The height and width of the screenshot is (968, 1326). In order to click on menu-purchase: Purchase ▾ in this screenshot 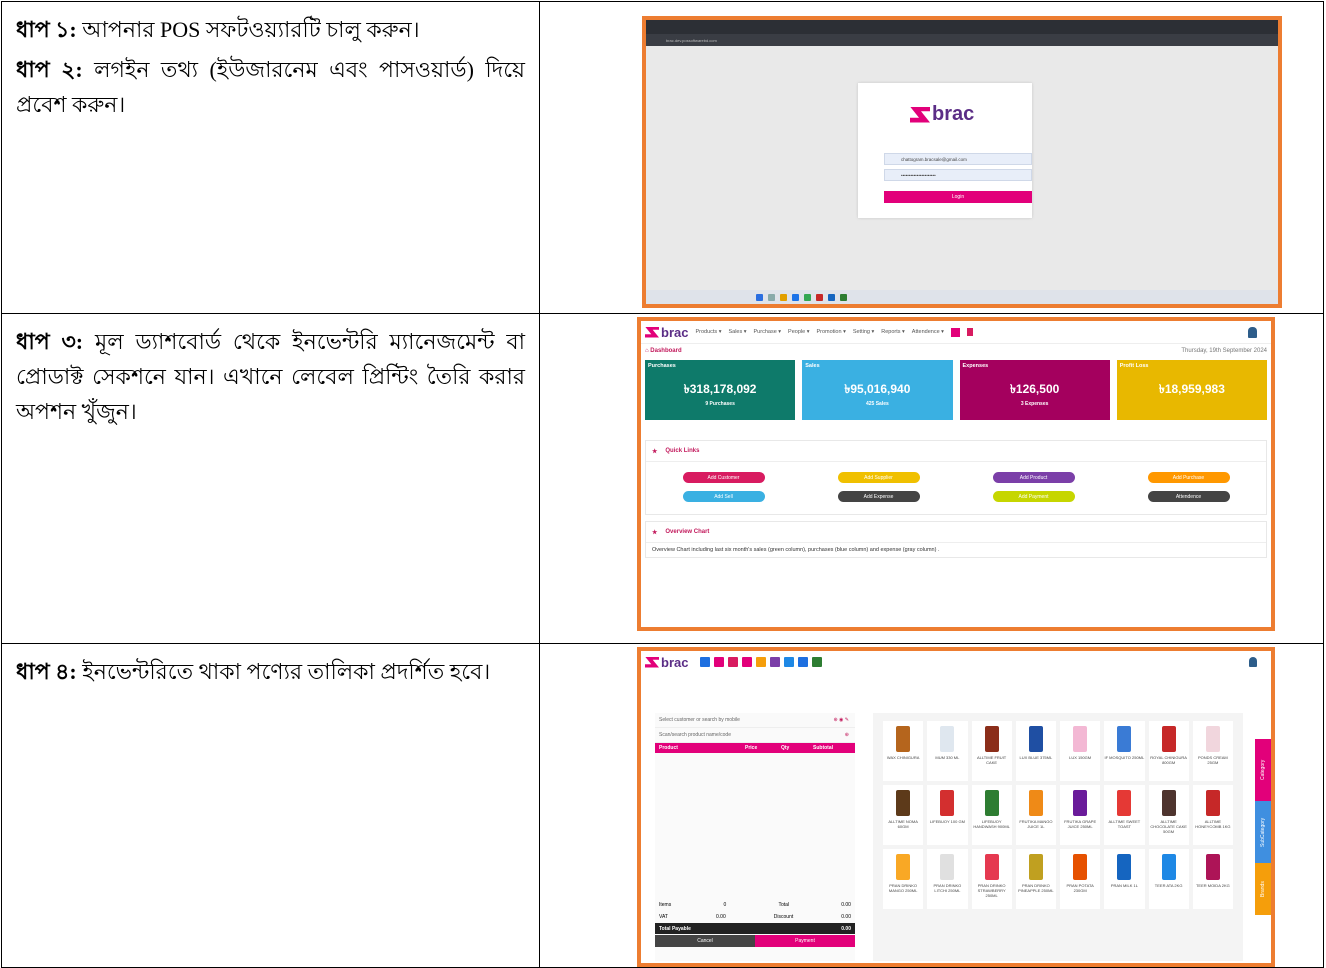, I will do `click(768, 332)`.